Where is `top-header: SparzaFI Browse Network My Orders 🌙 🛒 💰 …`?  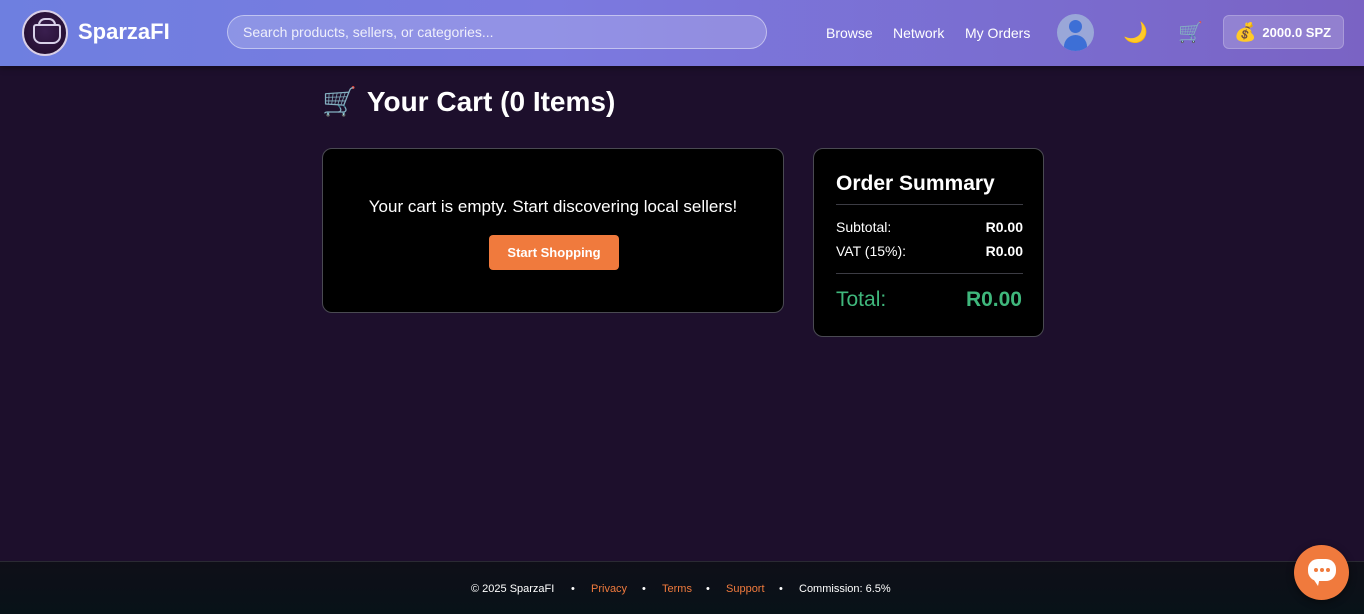 top-header: SparzaFI Browse Network My Orders 🌙 🛒 💰 … is located at coordinates (682, 33).